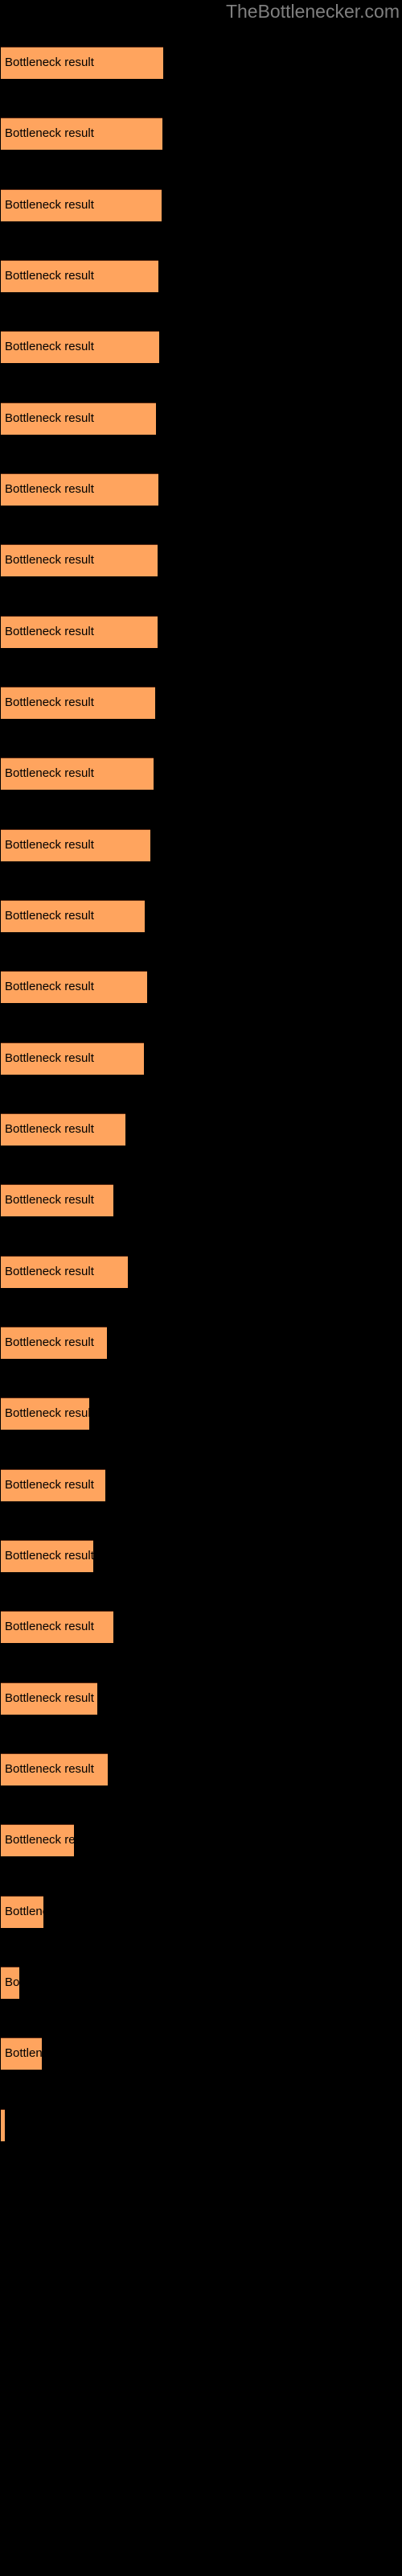 The height and width of the screenshot is (2576, 402). Describe the element at coordinates (312, 11) in the screenshot. I see `site-watermark: TheBottlenecker.com` at that location.